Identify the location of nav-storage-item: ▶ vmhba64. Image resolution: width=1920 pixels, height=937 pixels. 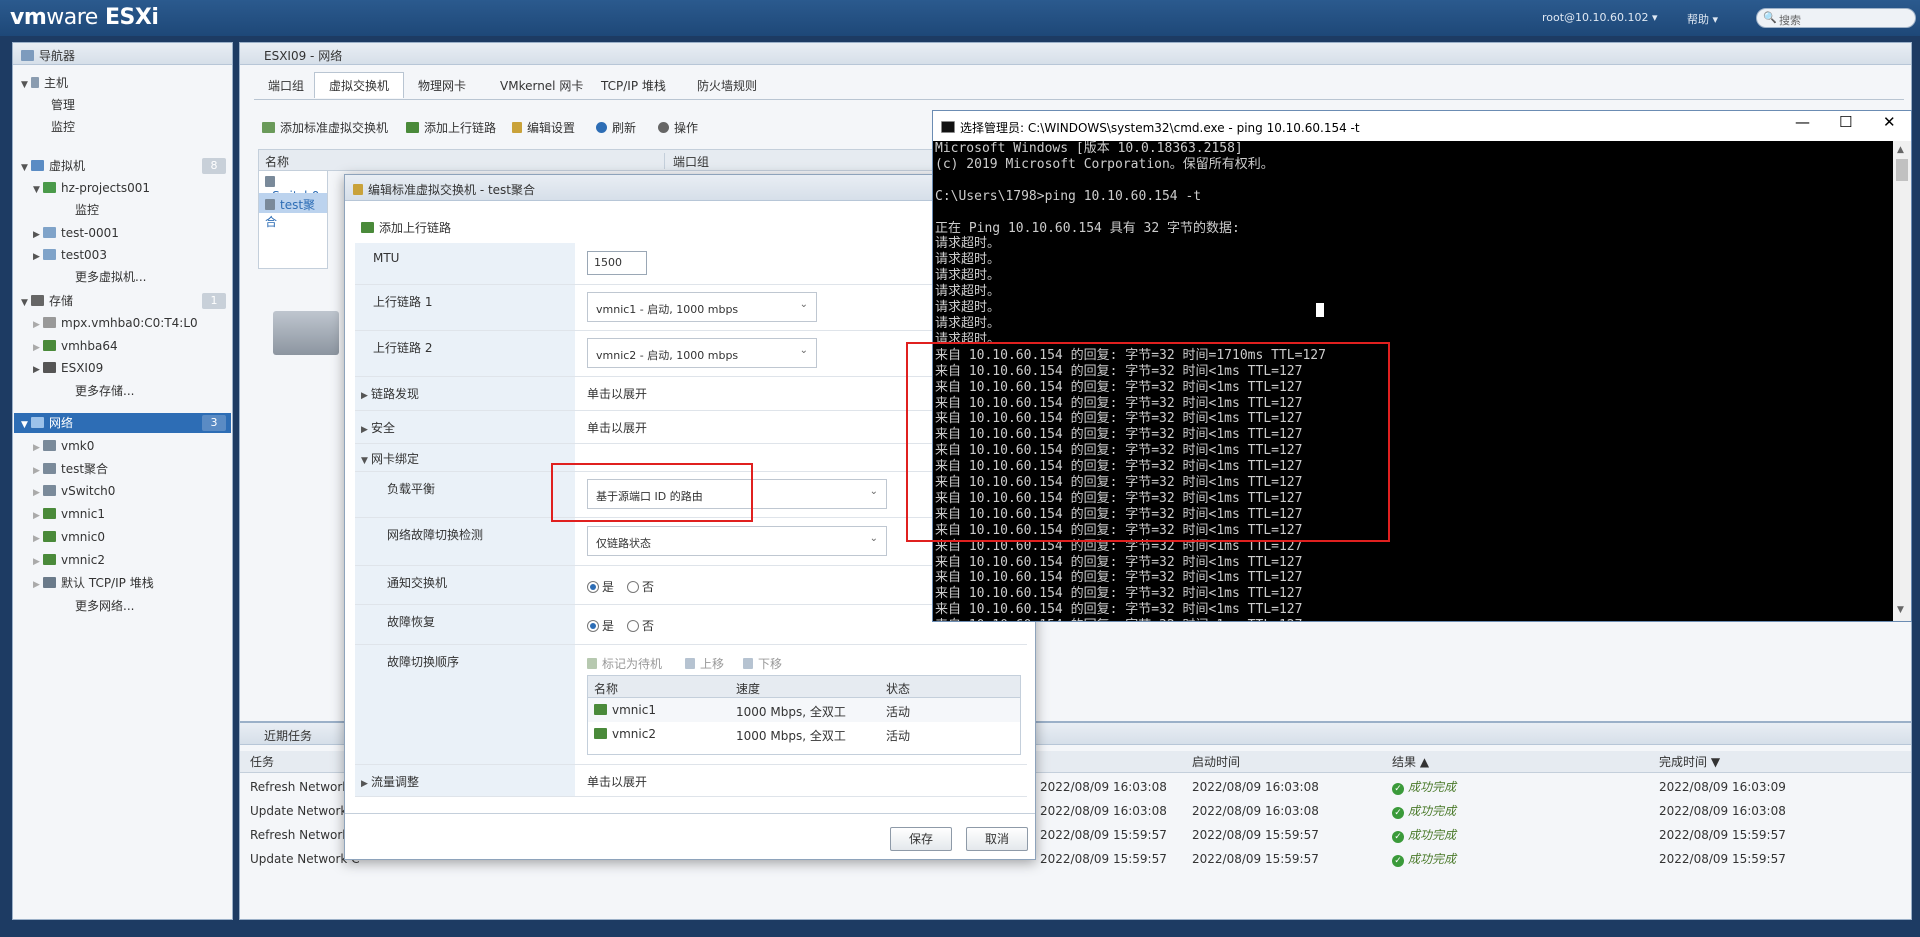
(75, 346).